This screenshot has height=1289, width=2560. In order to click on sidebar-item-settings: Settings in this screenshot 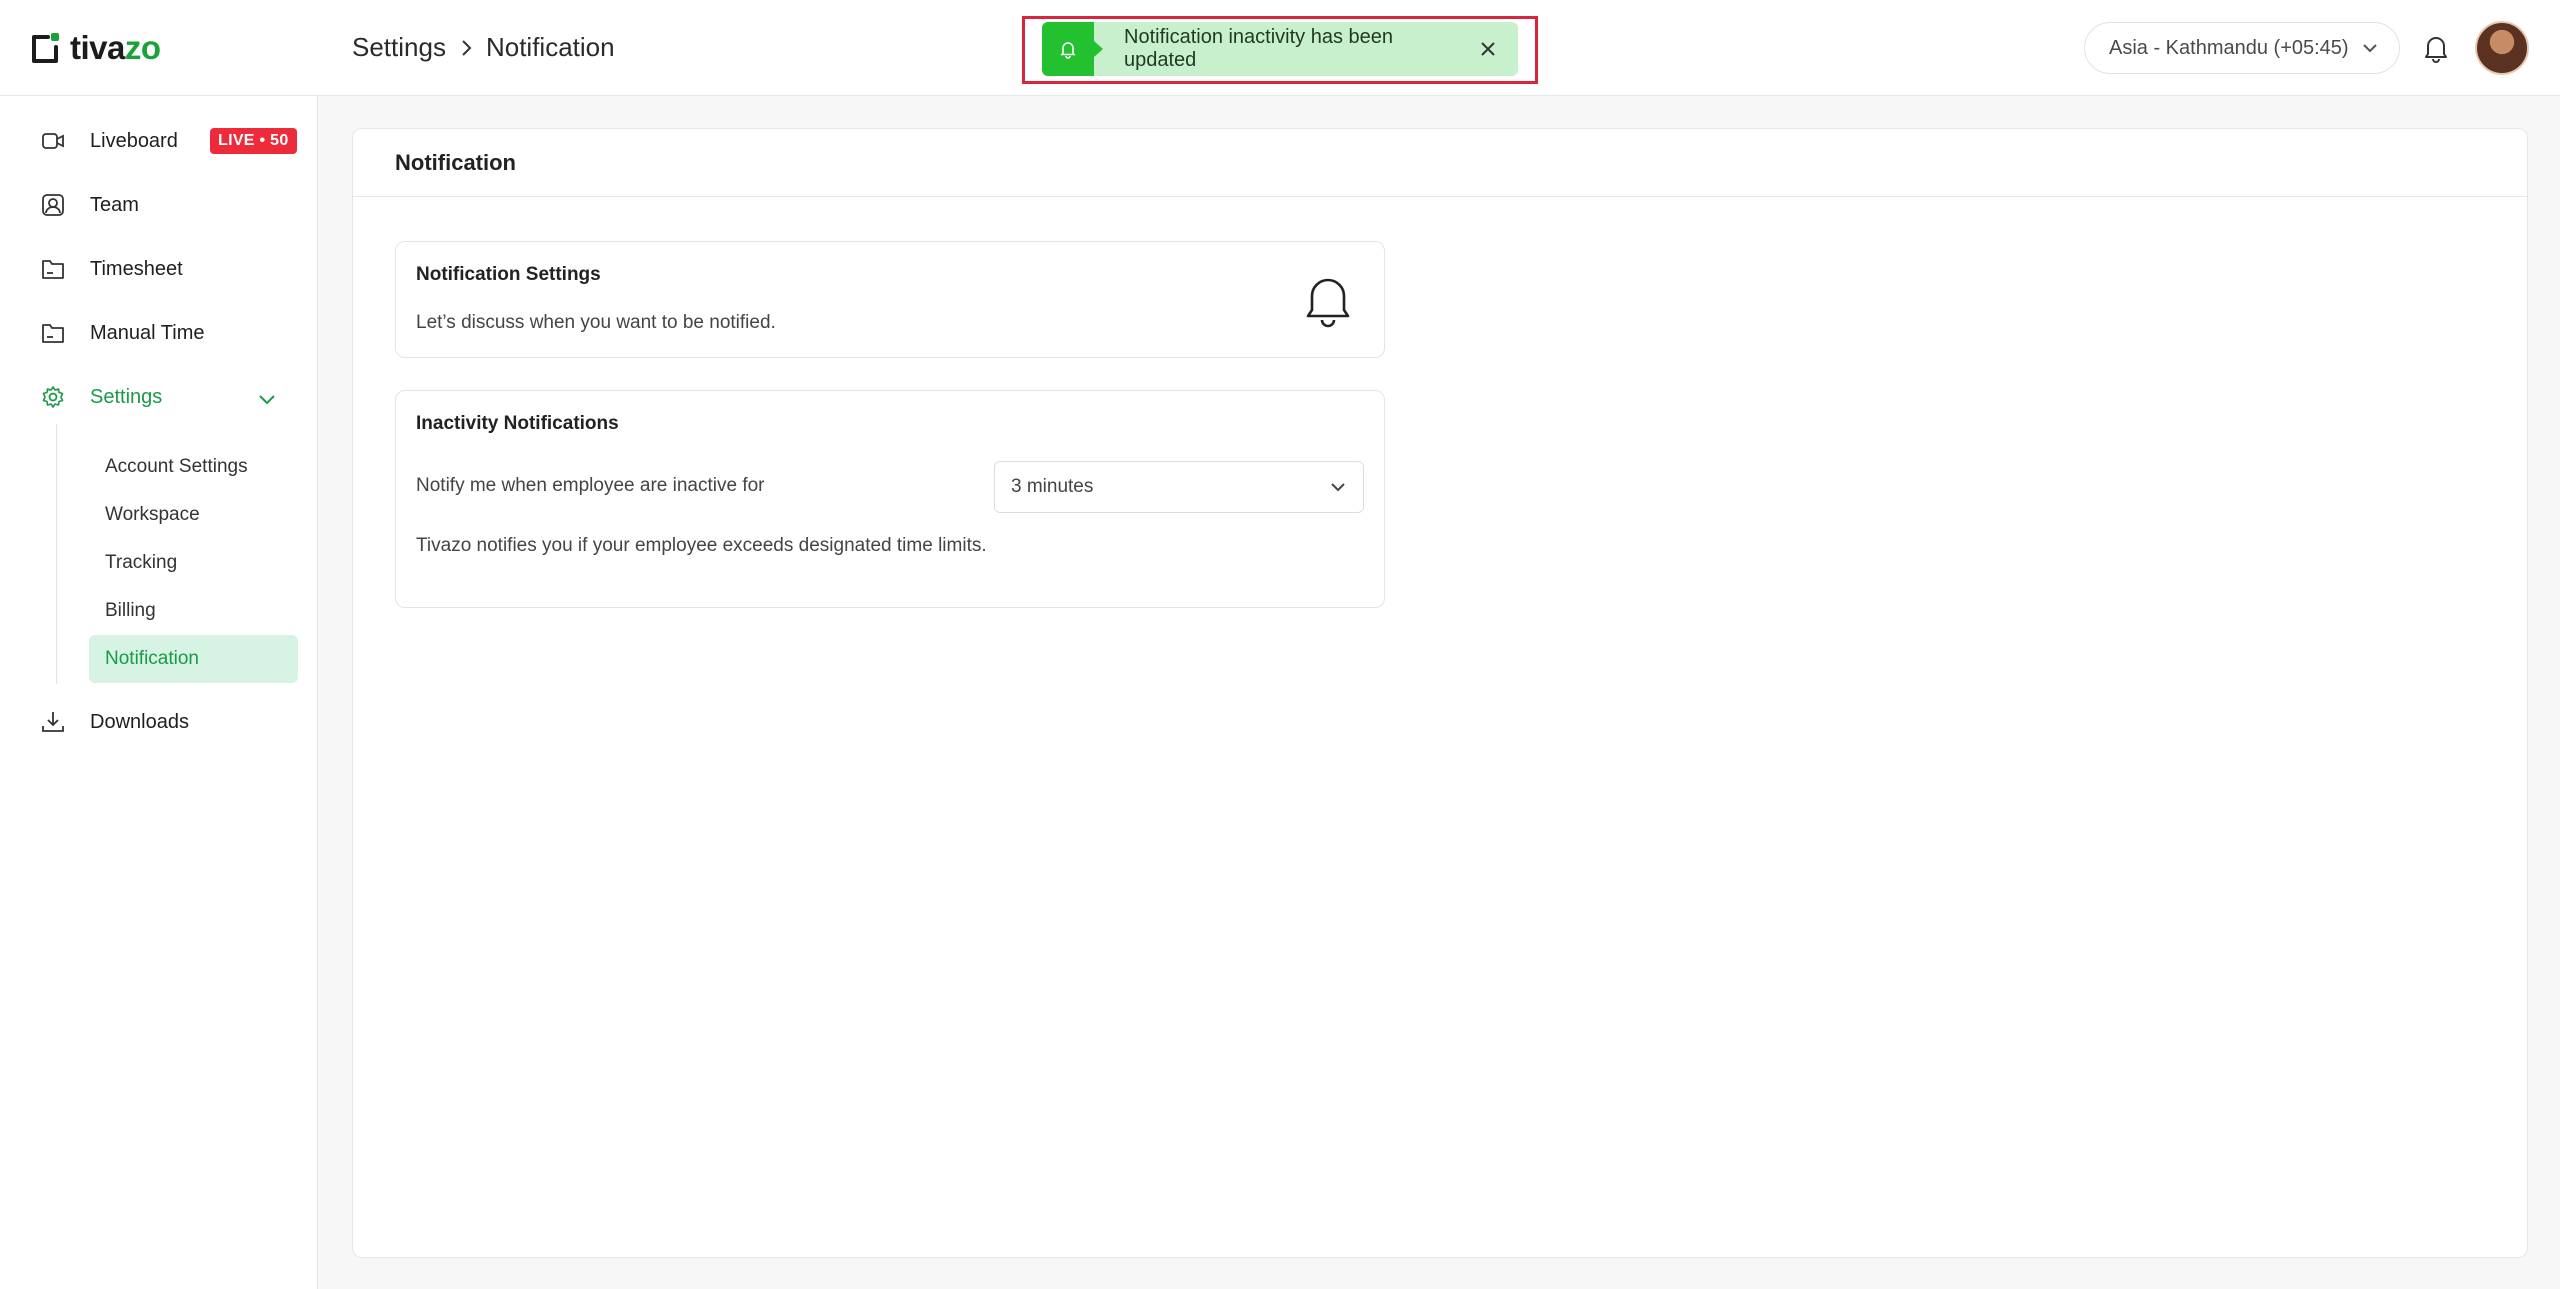, I will do `click(101, 397)`.